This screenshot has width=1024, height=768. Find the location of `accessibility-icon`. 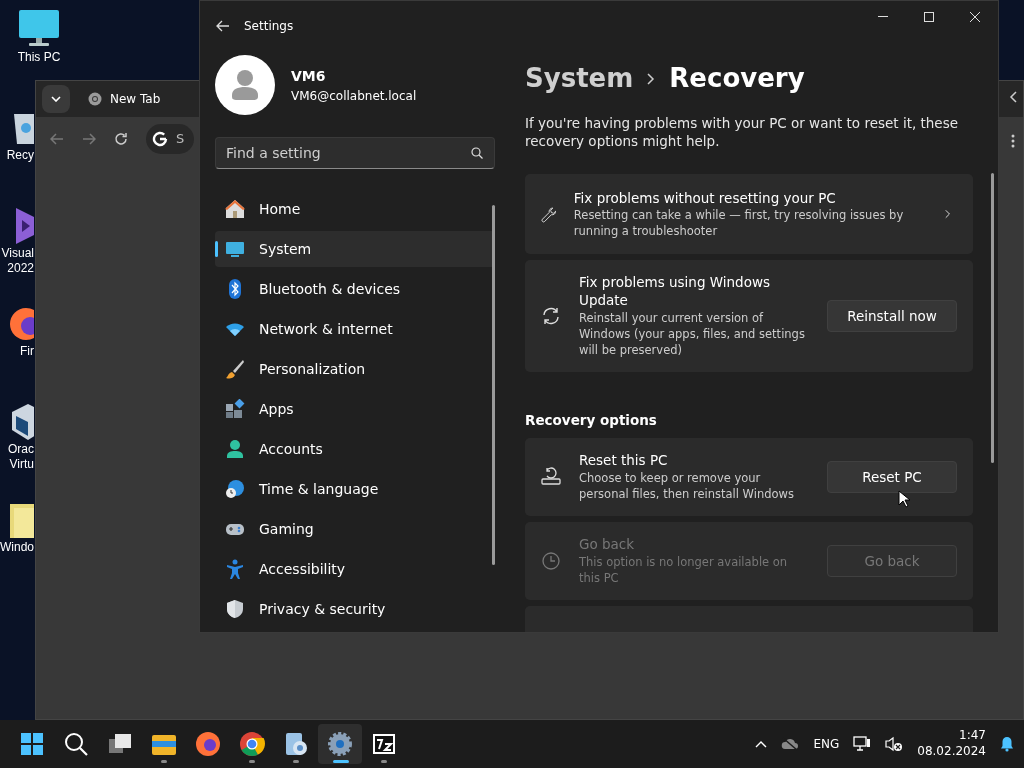

accessibility-icon is located at coordinates (235, 569).